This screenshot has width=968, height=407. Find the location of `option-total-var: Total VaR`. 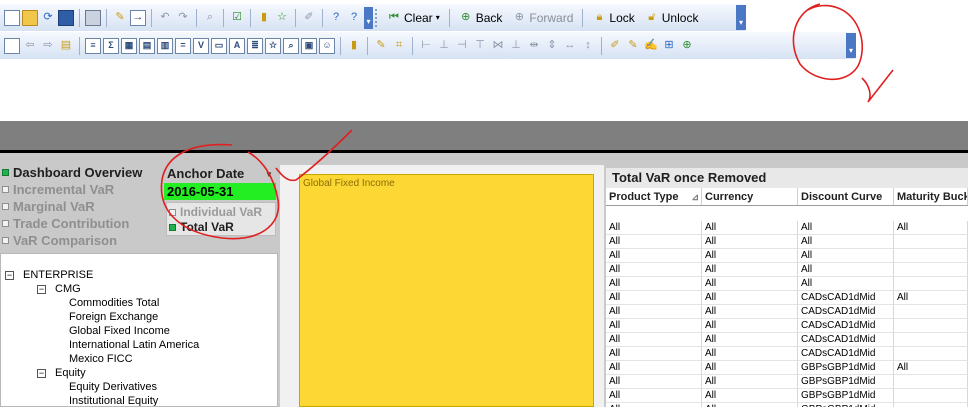

option-total-var: Total VaR is located at coordinates (201, 227).